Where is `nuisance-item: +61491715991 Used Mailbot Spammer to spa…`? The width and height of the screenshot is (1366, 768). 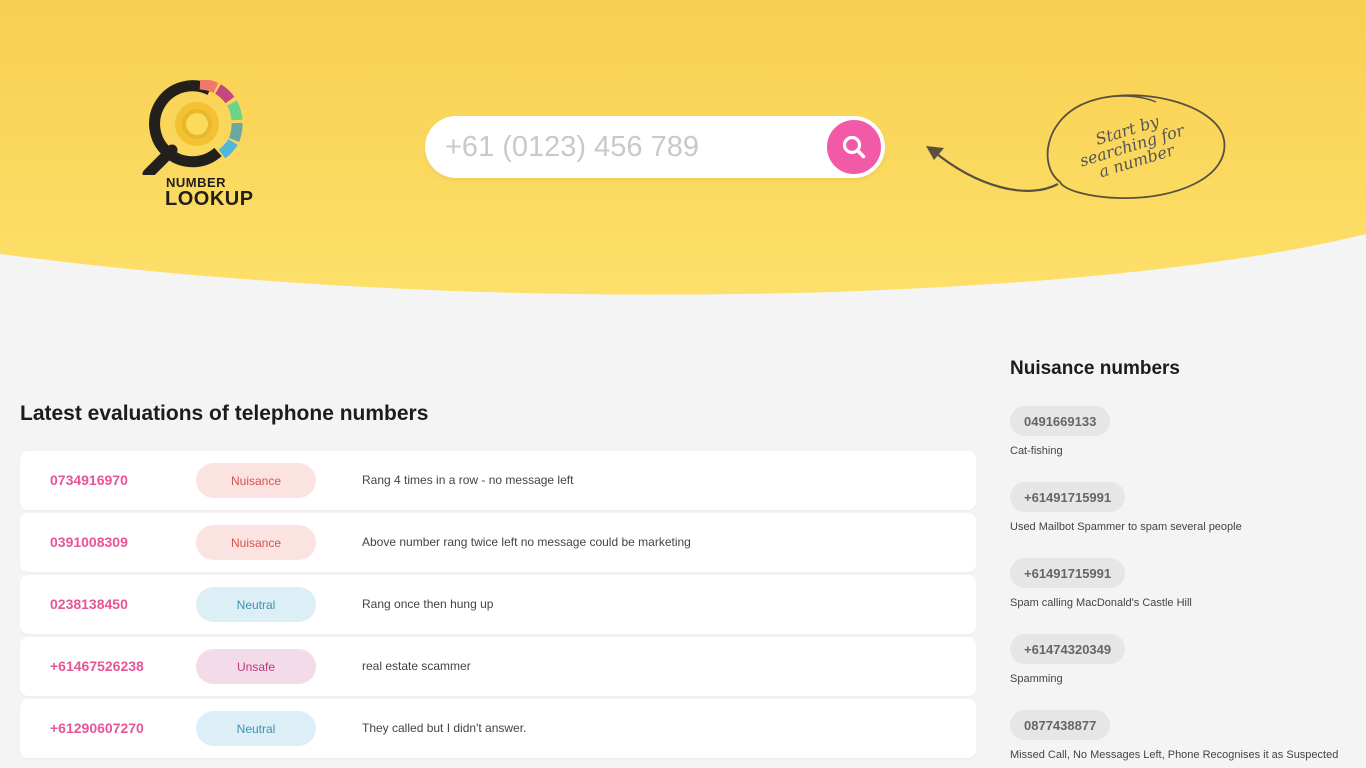
nuisance-item: +61491715991 Used Mailbot Spammer to spa… is located at coordinates (1182, 520).